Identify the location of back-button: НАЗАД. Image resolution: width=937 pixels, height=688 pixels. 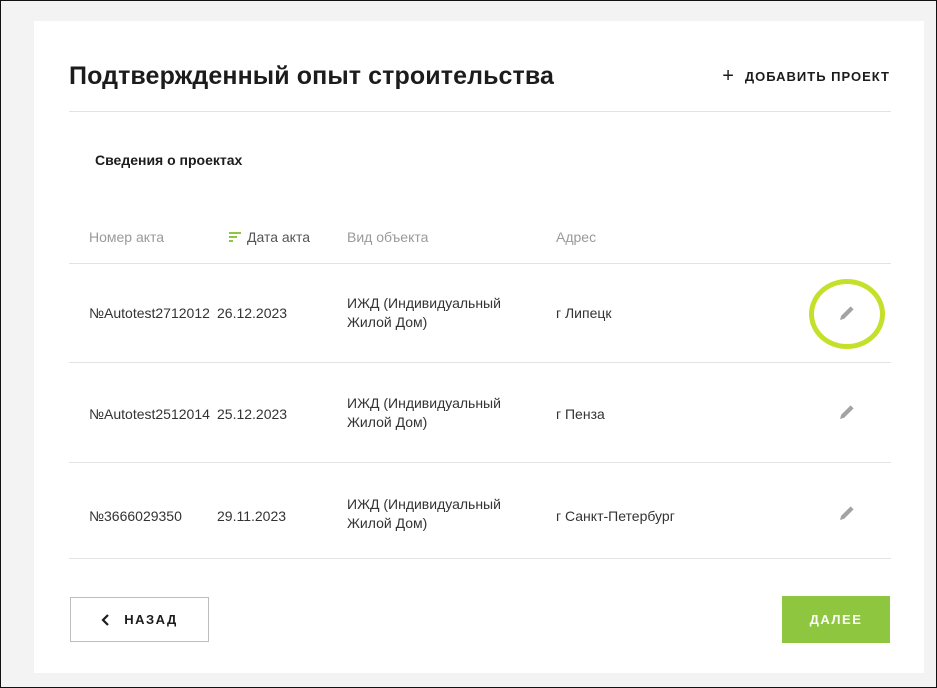
(139, 619).